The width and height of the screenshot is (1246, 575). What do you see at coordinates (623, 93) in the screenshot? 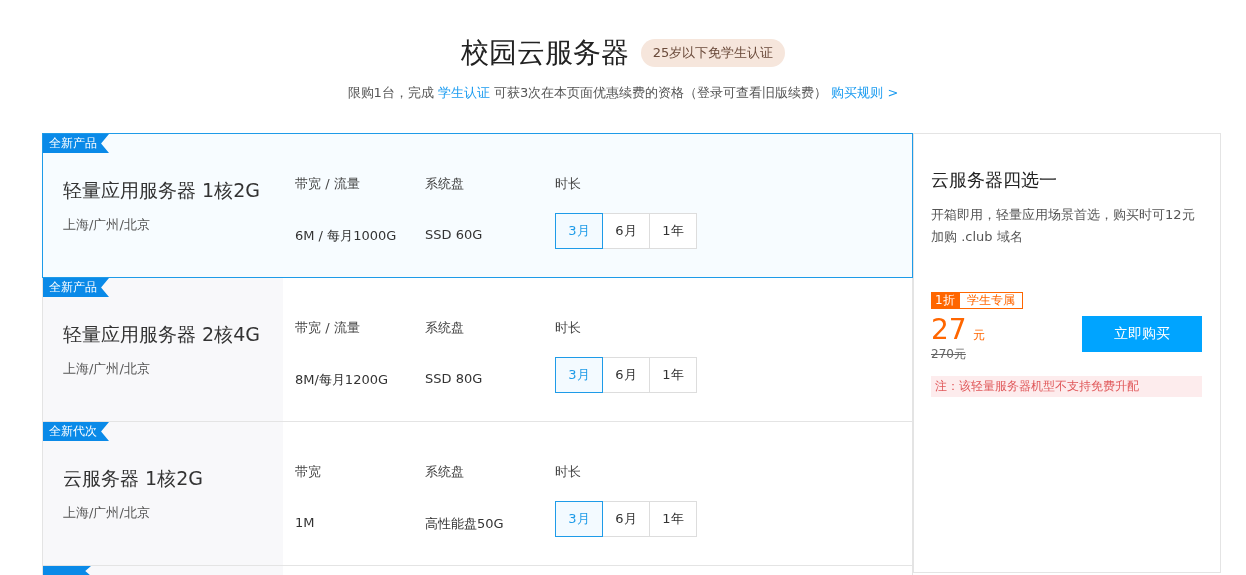
I see `subtitle-text: 限购1台，完成 学生认证 可获3次在本页面优惠续费的资格（登录可查看旧版续费） 购买规则 >` at bounding box center [623, 93].